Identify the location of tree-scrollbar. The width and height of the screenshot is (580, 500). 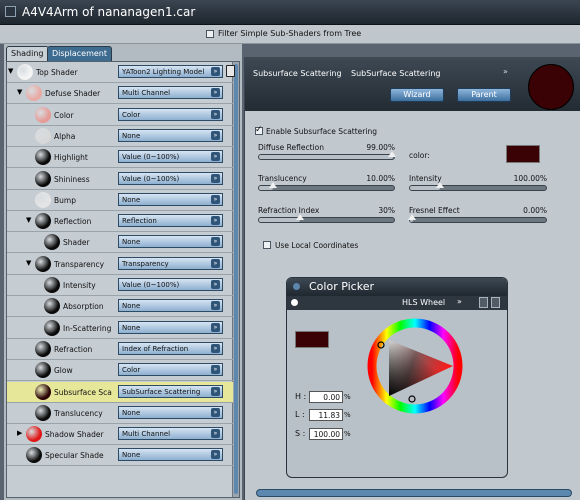
(235, 279).